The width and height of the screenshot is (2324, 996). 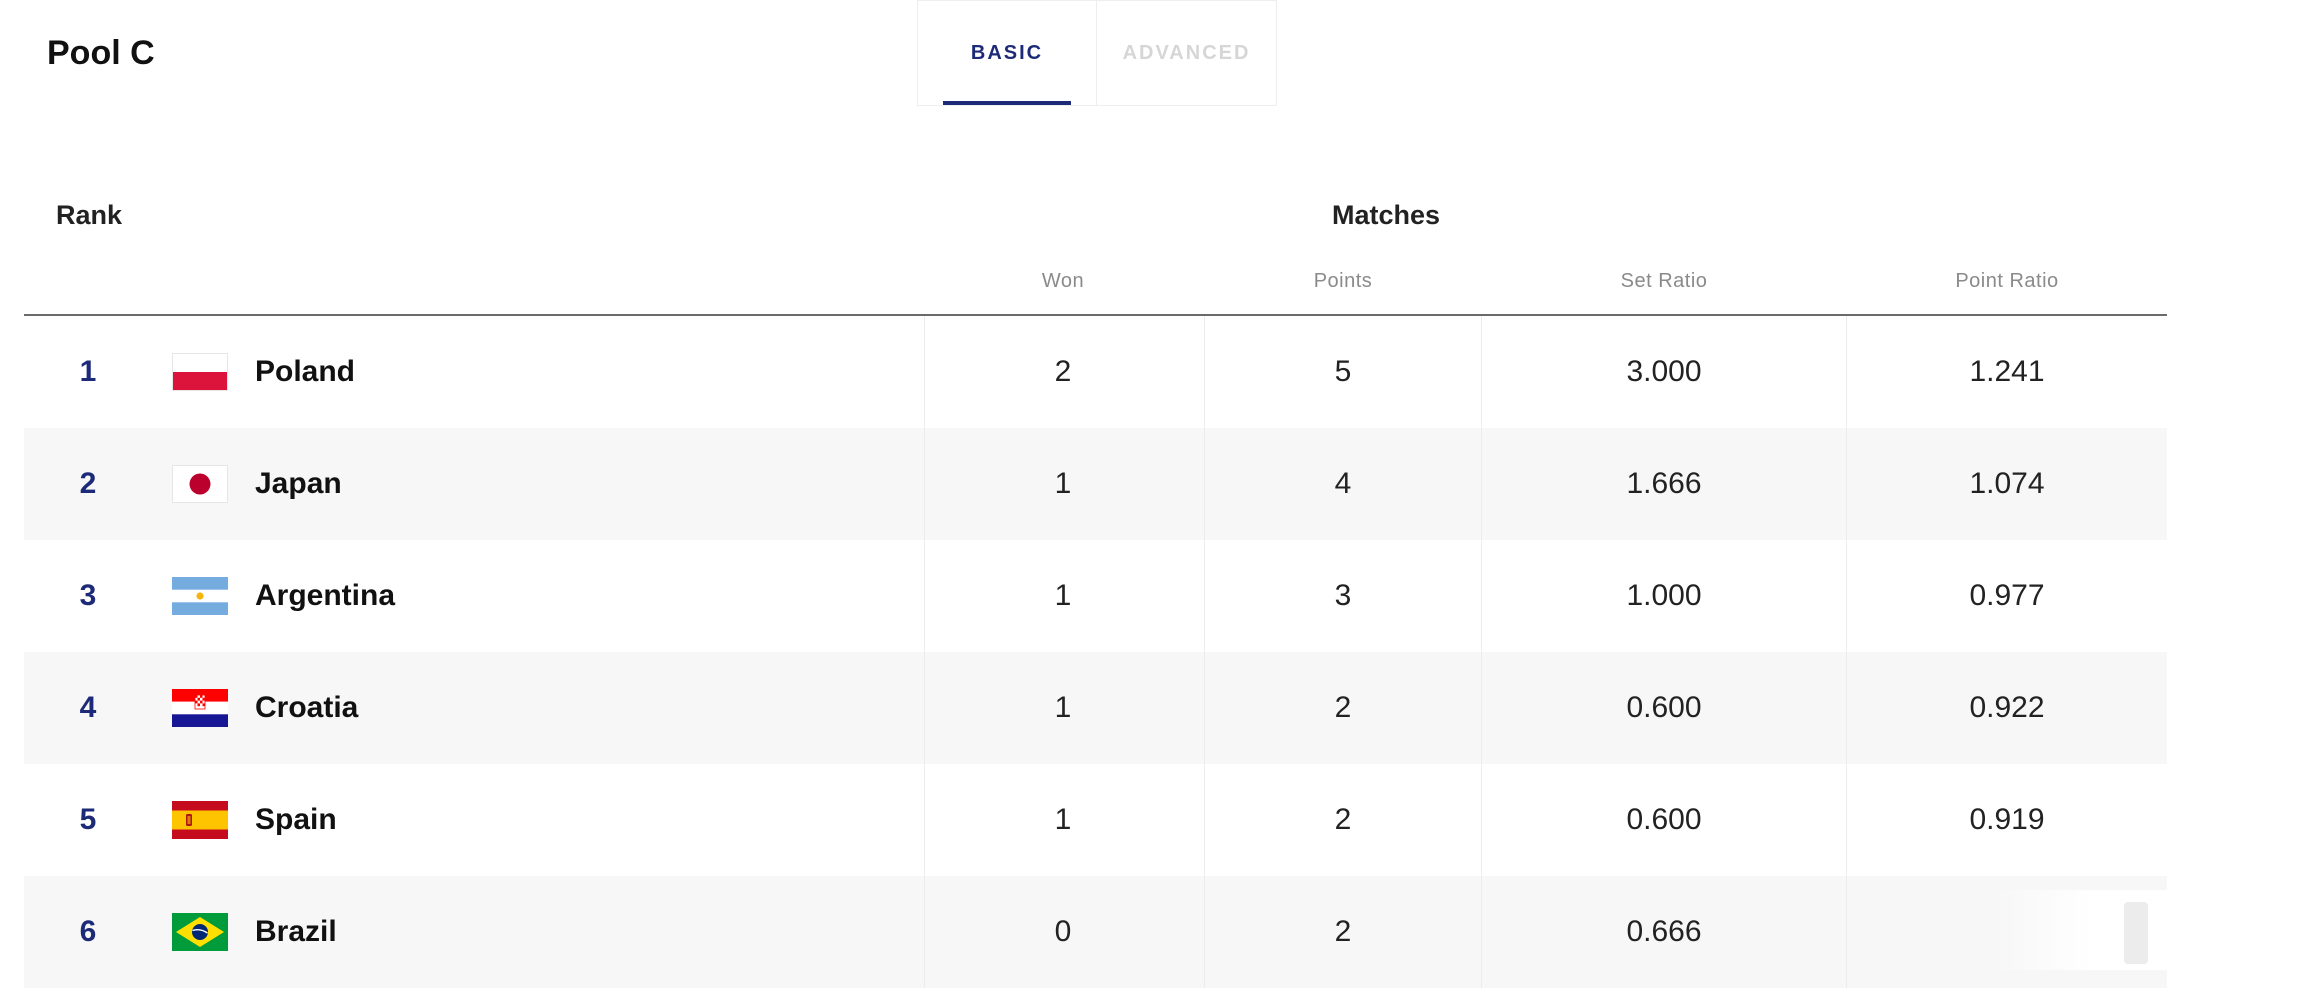 I want to click on matches-header-label: Matches, so click(x=1386, y=215).